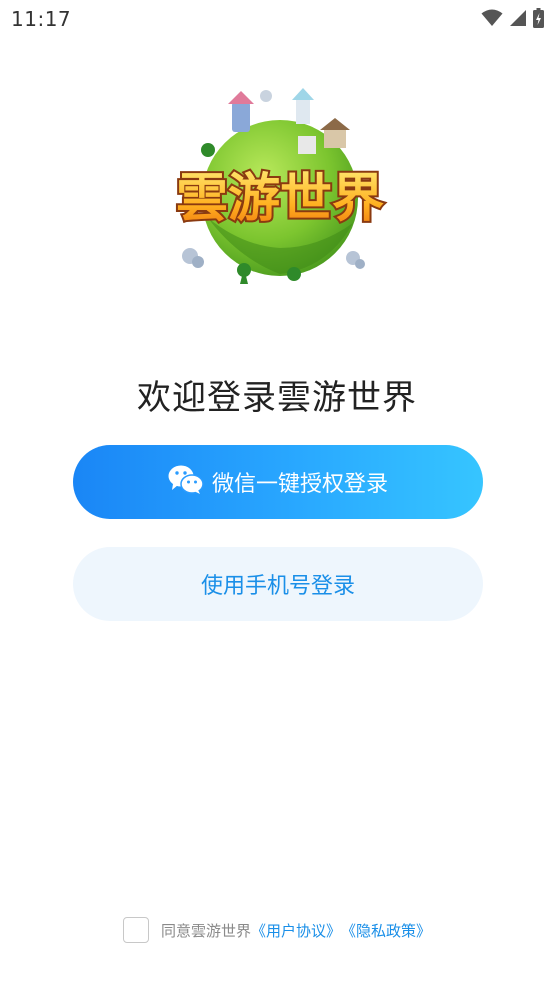 The height and width of the screenshot is (985, 554). I want to click on phone-login-label: 使用手机号登录, so click(277, 586).